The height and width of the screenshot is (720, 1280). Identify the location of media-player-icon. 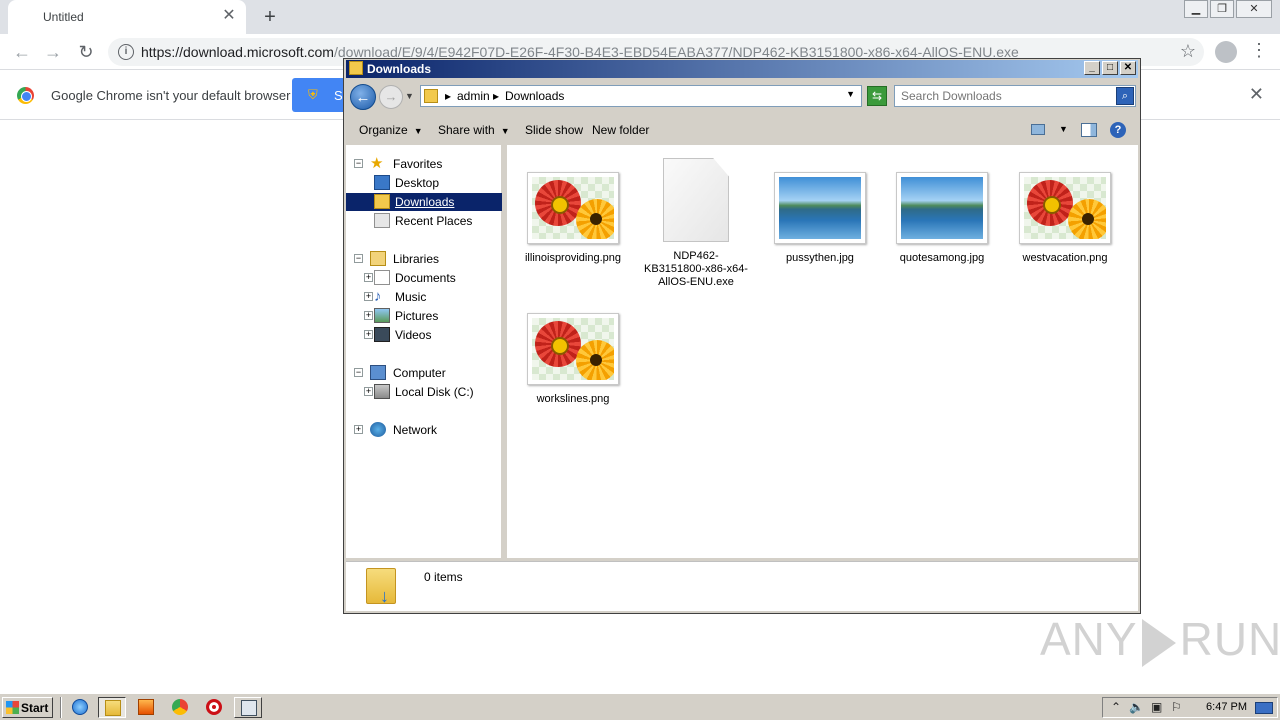
(146, 707).